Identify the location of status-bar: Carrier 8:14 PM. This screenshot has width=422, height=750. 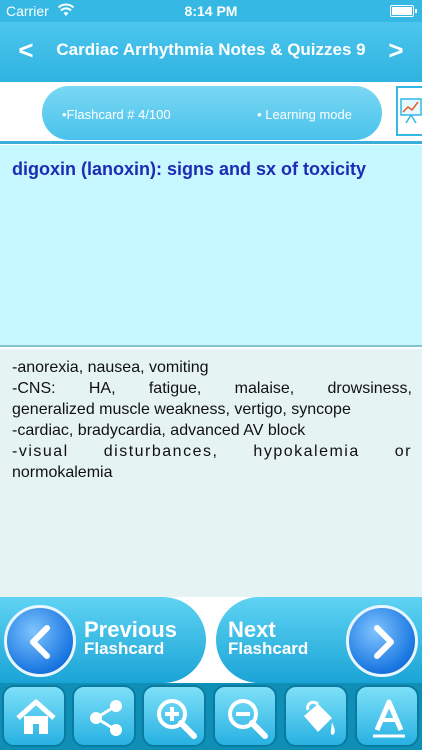
(211, 11).